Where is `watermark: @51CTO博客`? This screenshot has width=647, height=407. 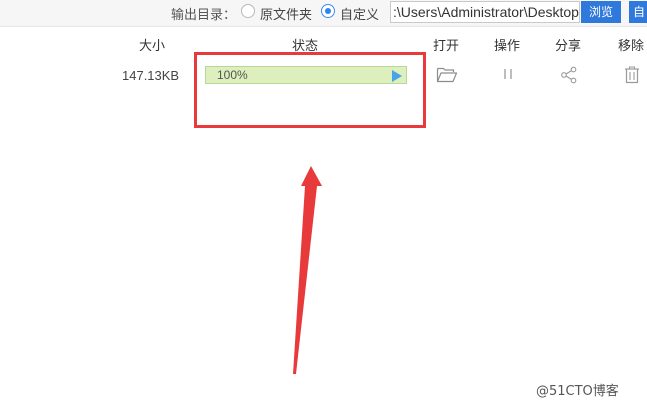
watermark: @51CTO博客 is located at coordinates (577, 391).